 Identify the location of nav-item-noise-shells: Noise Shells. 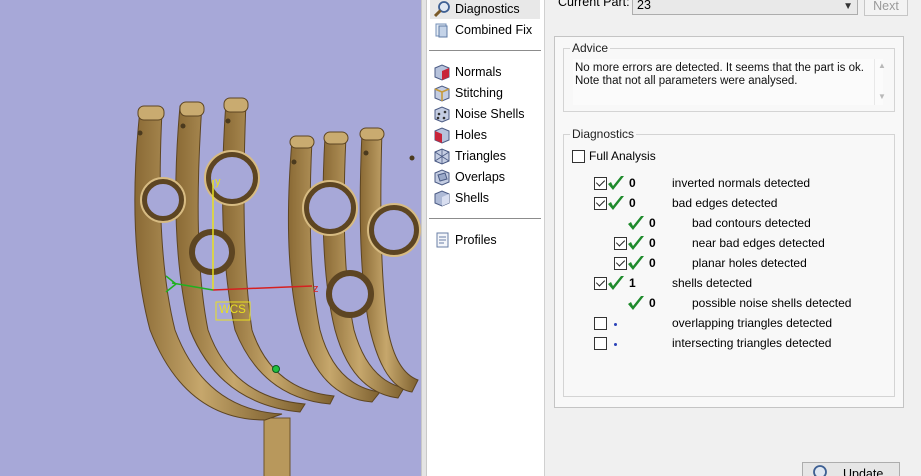
(485, 114).